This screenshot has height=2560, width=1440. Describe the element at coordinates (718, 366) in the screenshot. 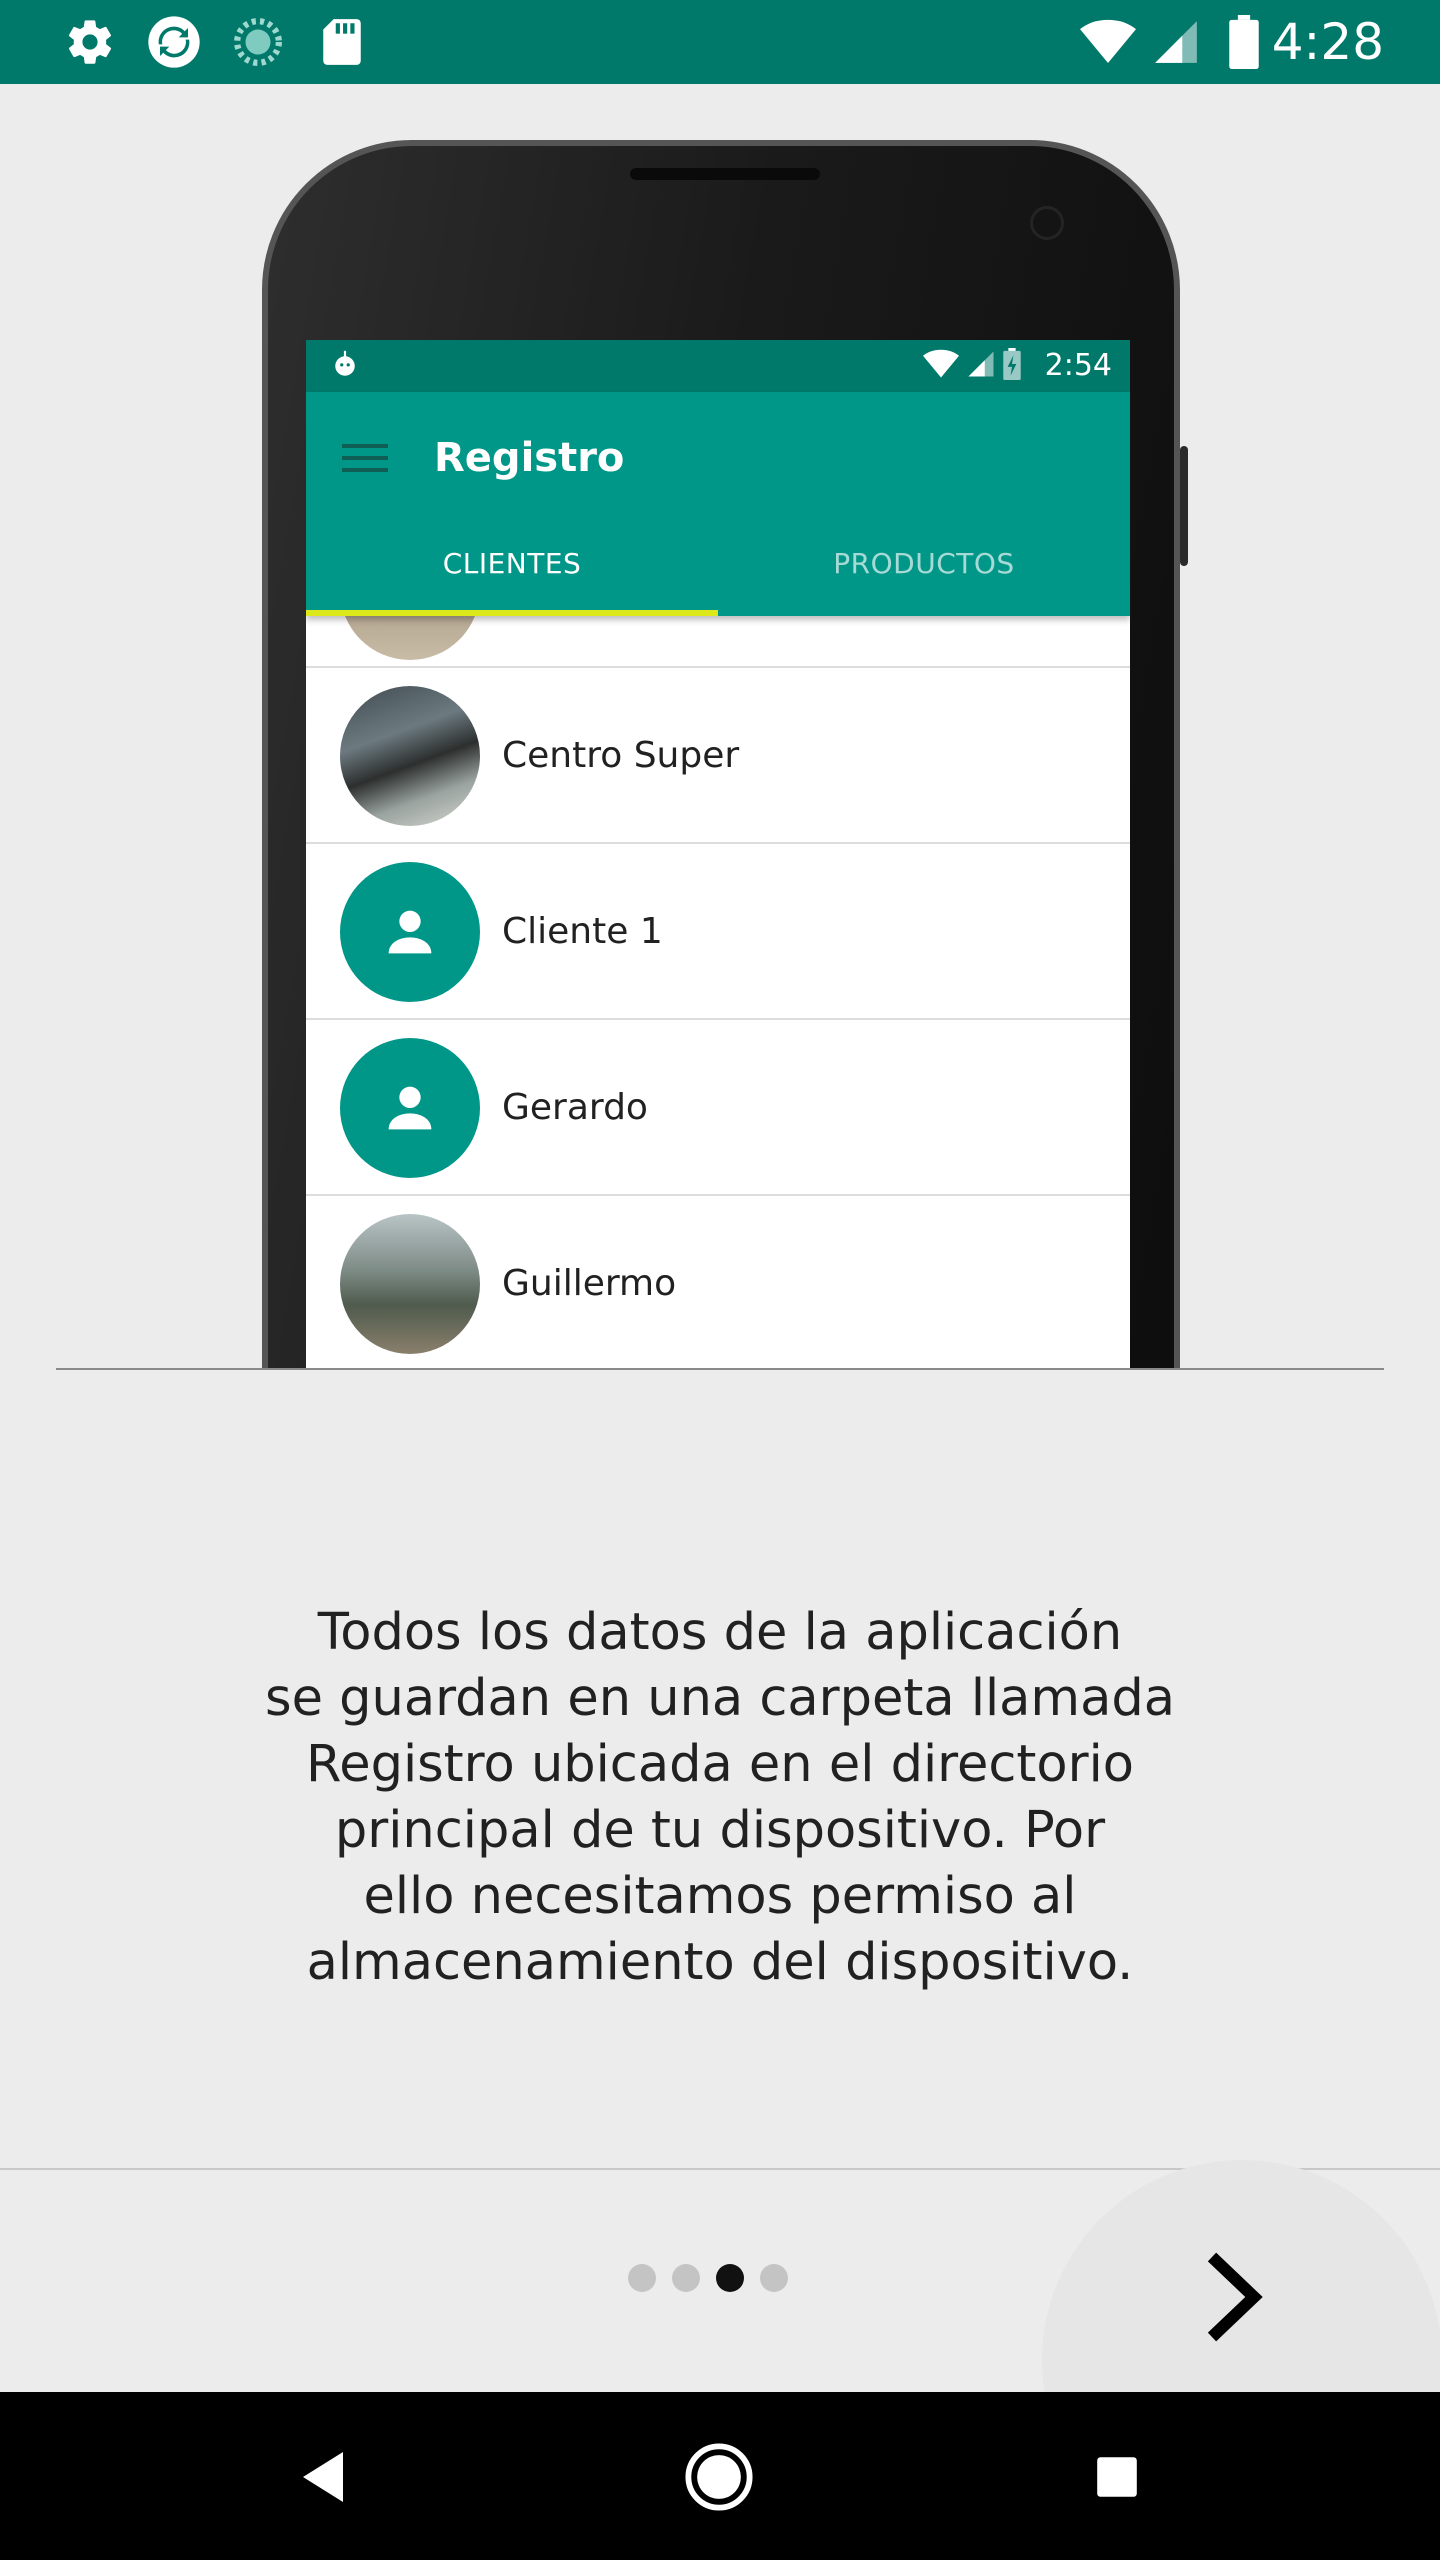

I see `app-status-bar: 2:54` at that location.